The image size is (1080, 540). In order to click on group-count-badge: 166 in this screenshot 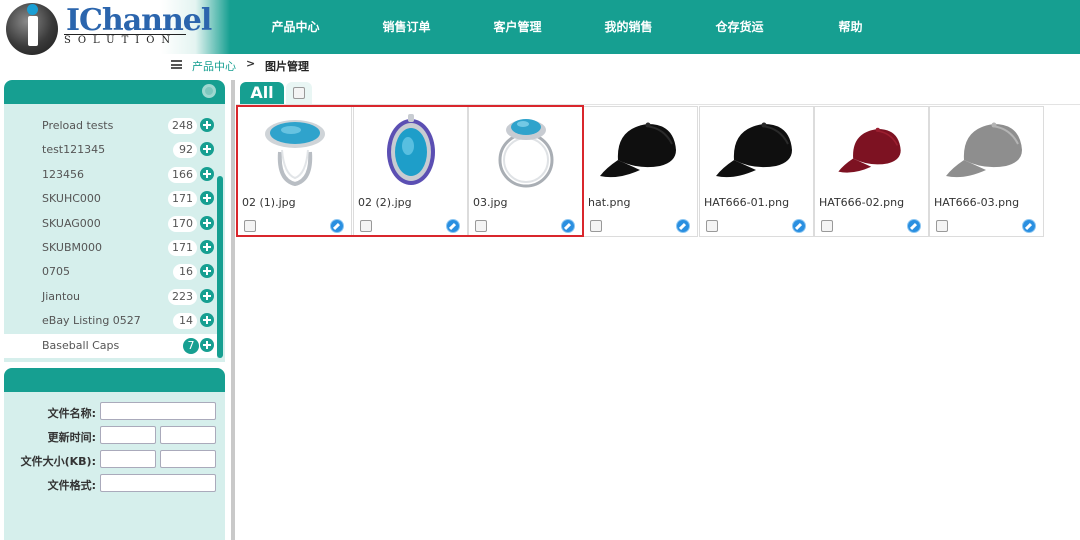, I will do `click(182, 175)`.